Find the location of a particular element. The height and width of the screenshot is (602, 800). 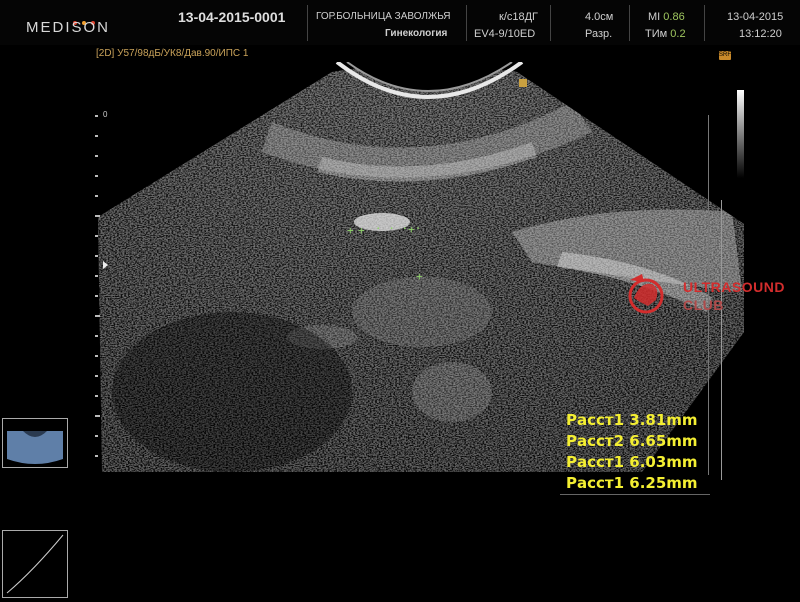

mi-value: 0.86 is located at coordinates (674, 17).